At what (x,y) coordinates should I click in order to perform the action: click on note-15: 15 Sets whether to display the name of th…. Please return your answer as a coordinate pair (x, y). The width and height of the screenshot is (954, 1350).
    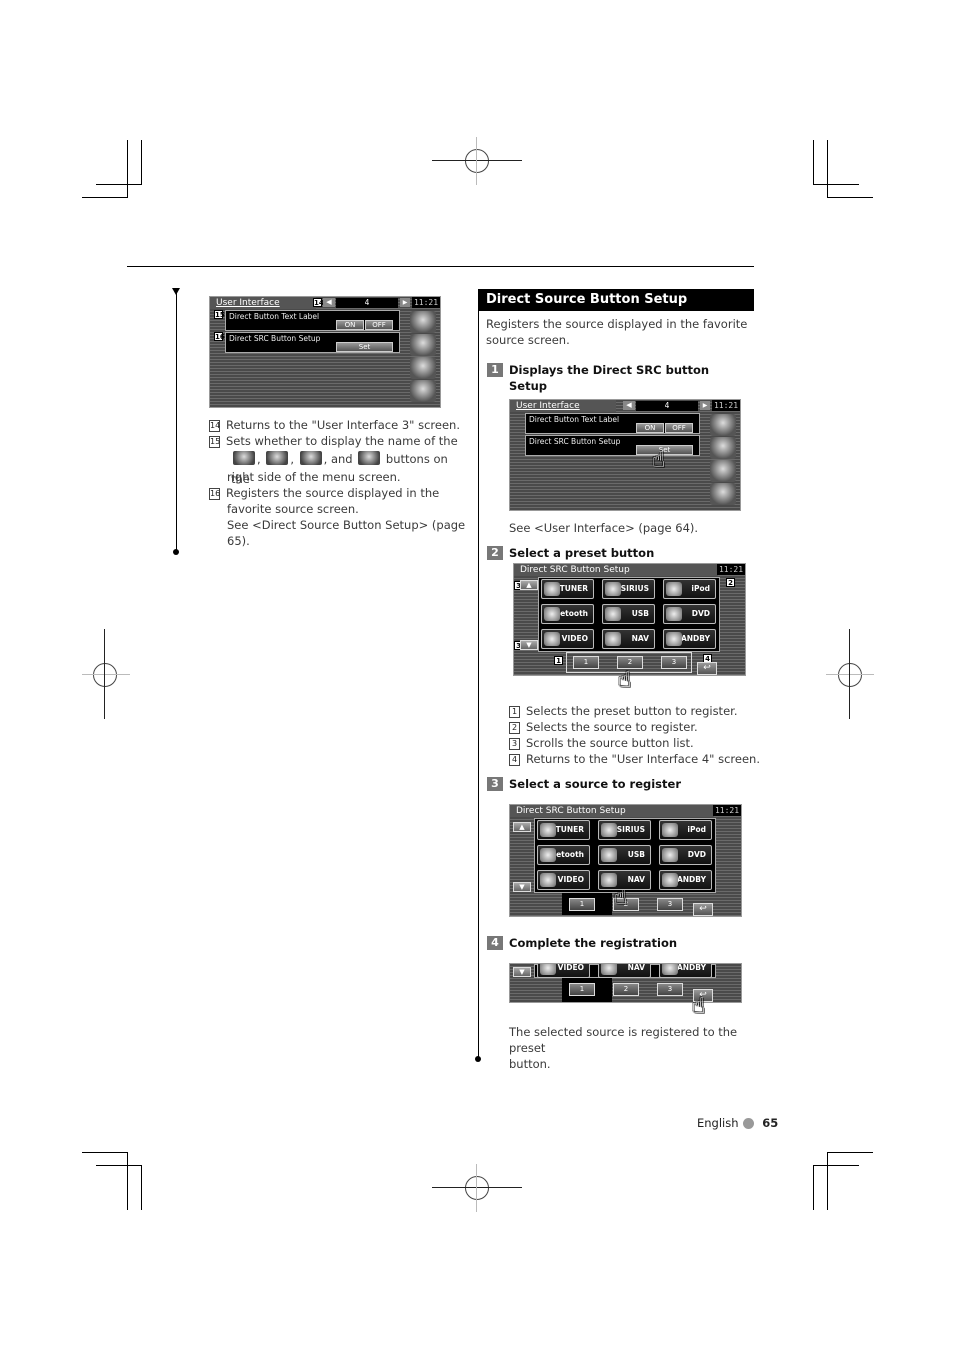
    Looking at the image, I should click on (339, 441).